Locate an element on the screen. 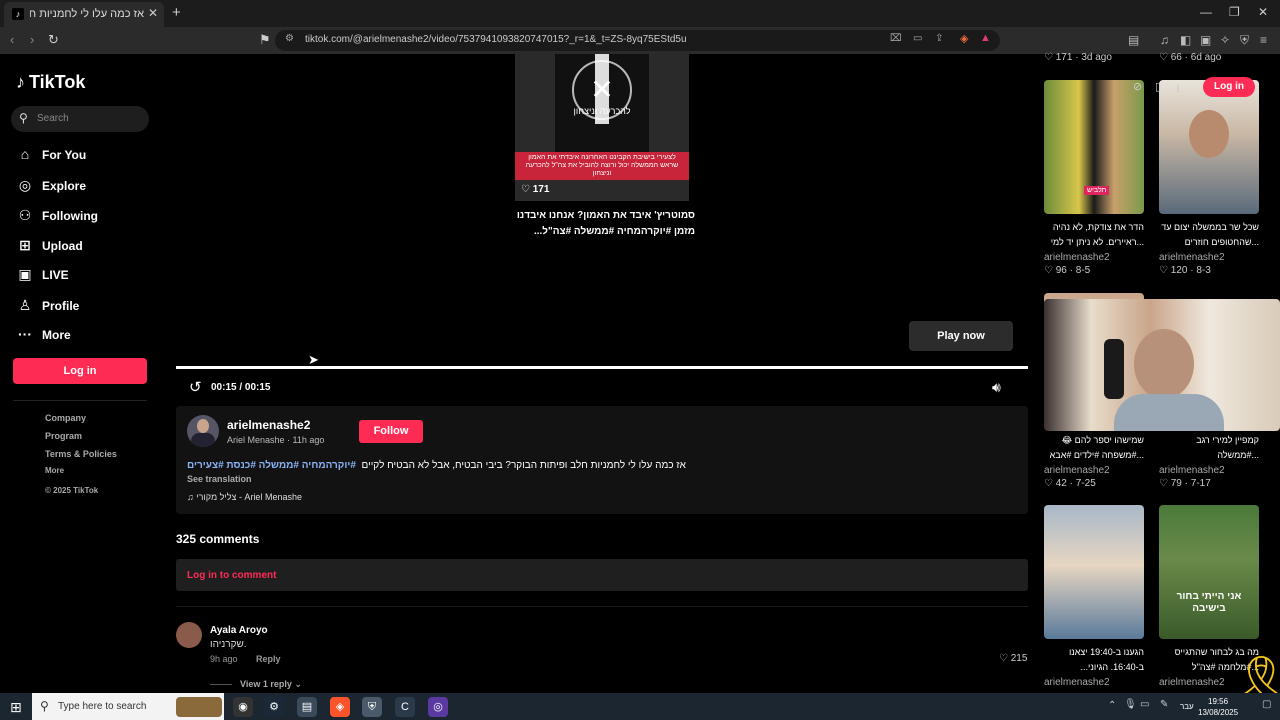  brave-shield-icon: ◈ is located at coordinates (964, 38).